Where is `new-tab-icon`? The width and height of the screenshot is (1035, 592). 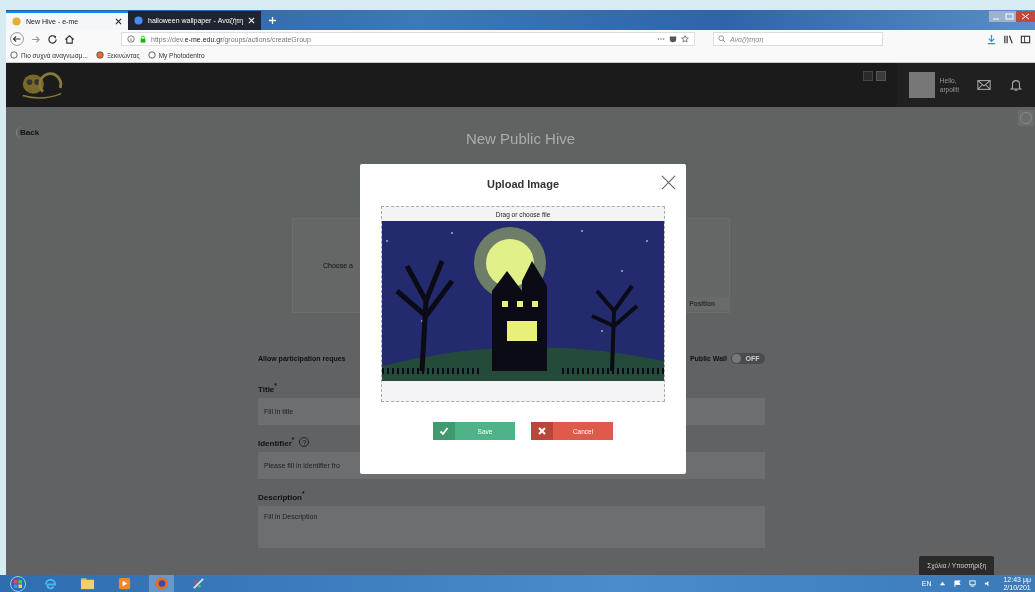 new-tab-icon is located at coordinates (273, 20).